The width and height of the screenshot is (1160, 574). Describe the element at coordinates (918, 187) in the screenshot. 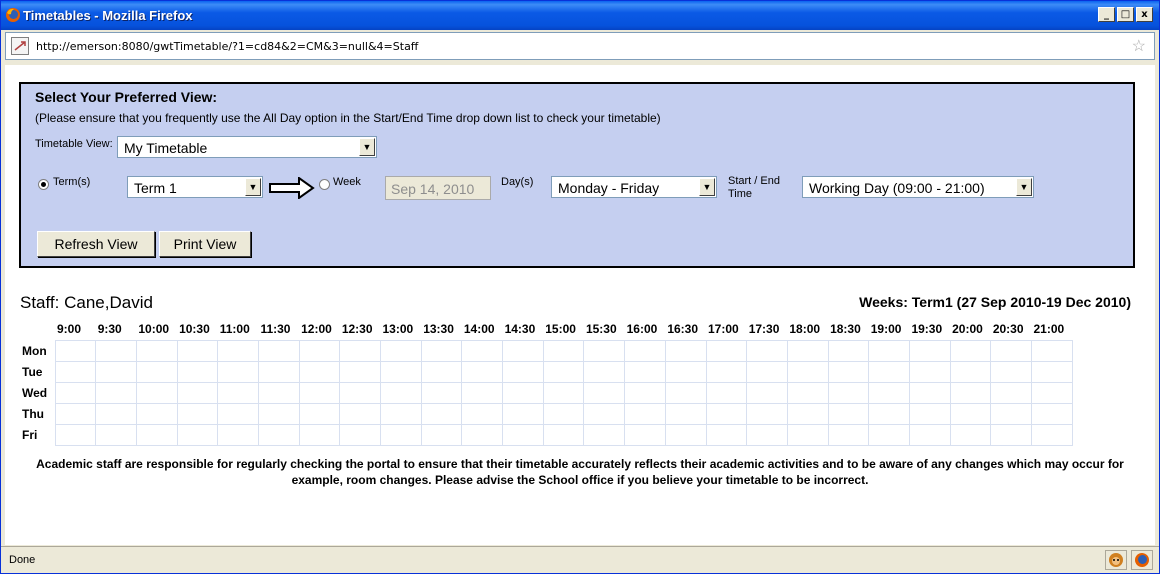

I see `start-end-time-select: Working Day (09:00 - 21:00) ▼` at that location.